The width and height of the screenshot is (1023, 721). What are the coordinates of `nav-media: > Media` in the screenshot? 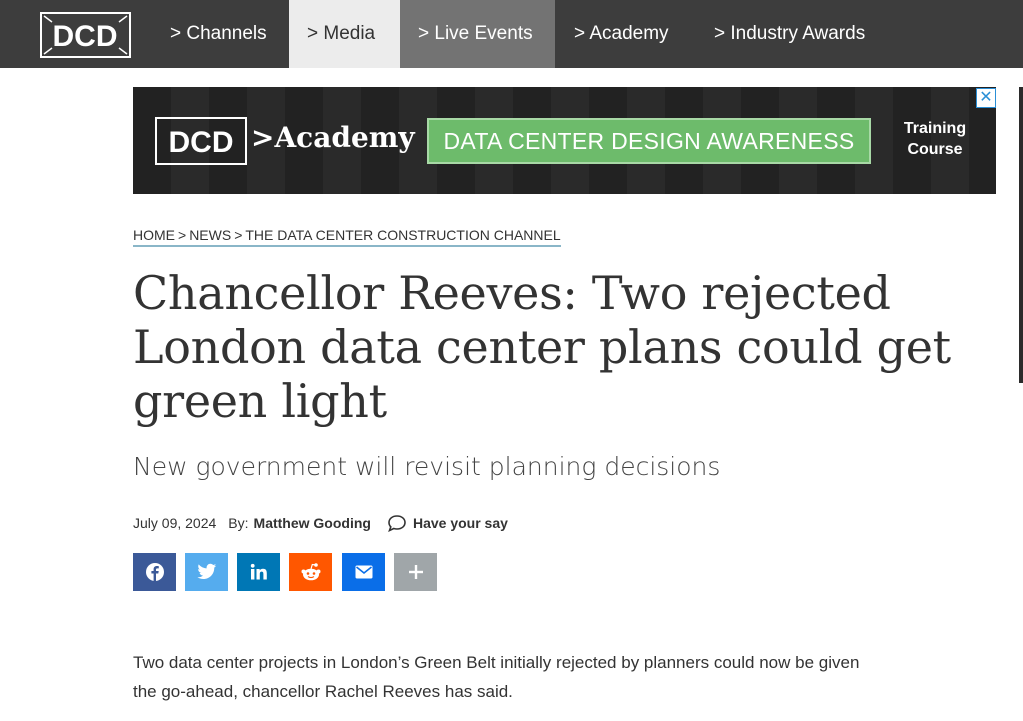 It's located at (344, 34).